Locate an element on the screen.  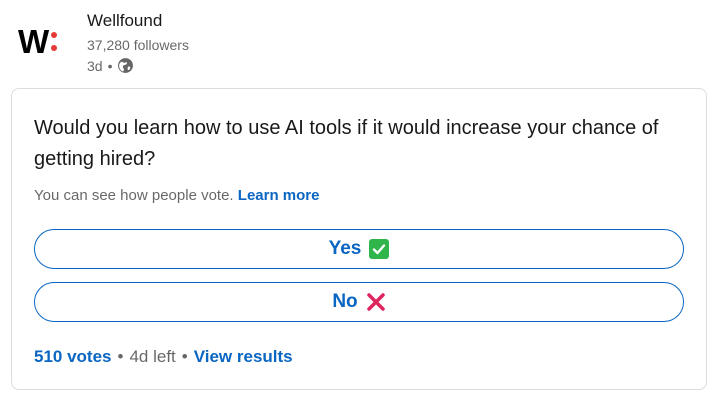
poll-footer: 510 votes • 4d left • View results is located at coordinates (163, 357).